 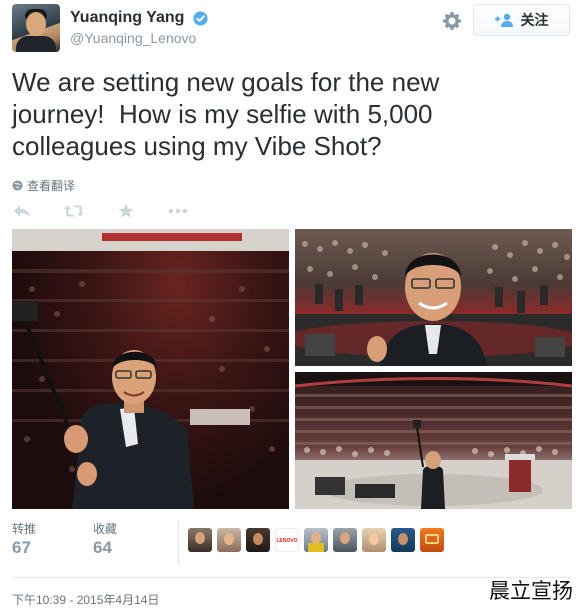 I want to click on user-handle: @Yuanqing_Lenovo, so click(x=139, y=38).